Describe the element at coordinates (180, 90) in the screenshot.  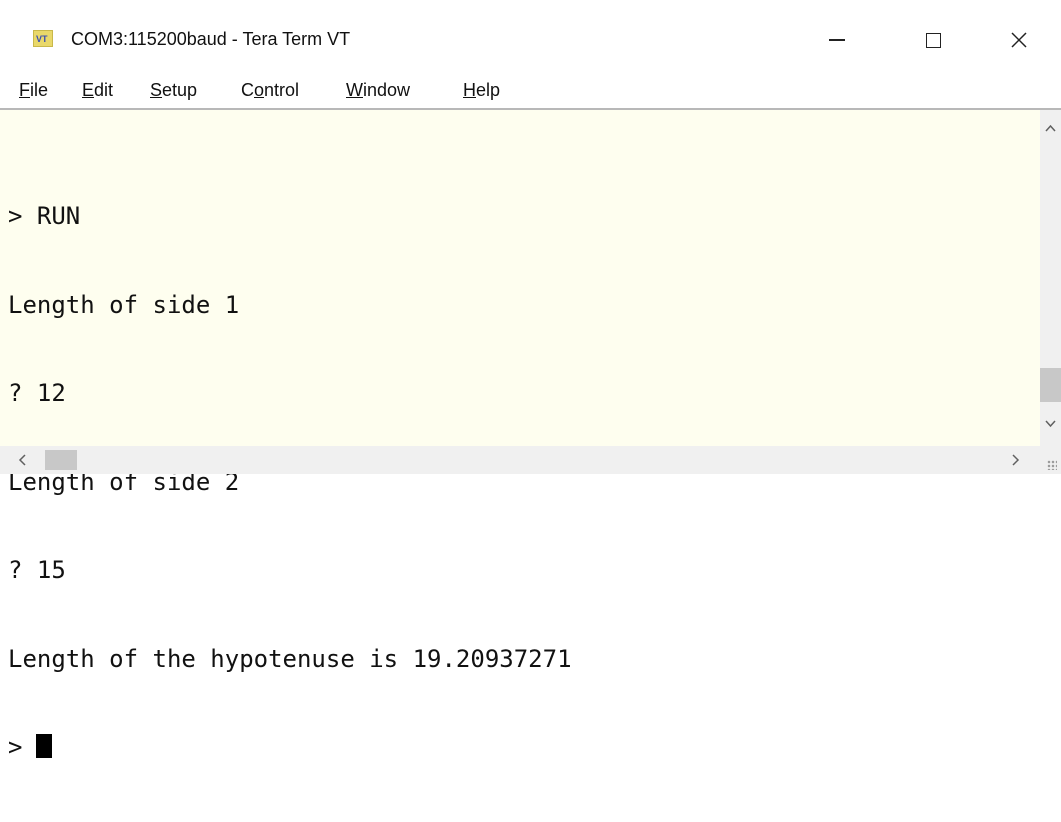
I see `menu-setup-label: etup` at that location.